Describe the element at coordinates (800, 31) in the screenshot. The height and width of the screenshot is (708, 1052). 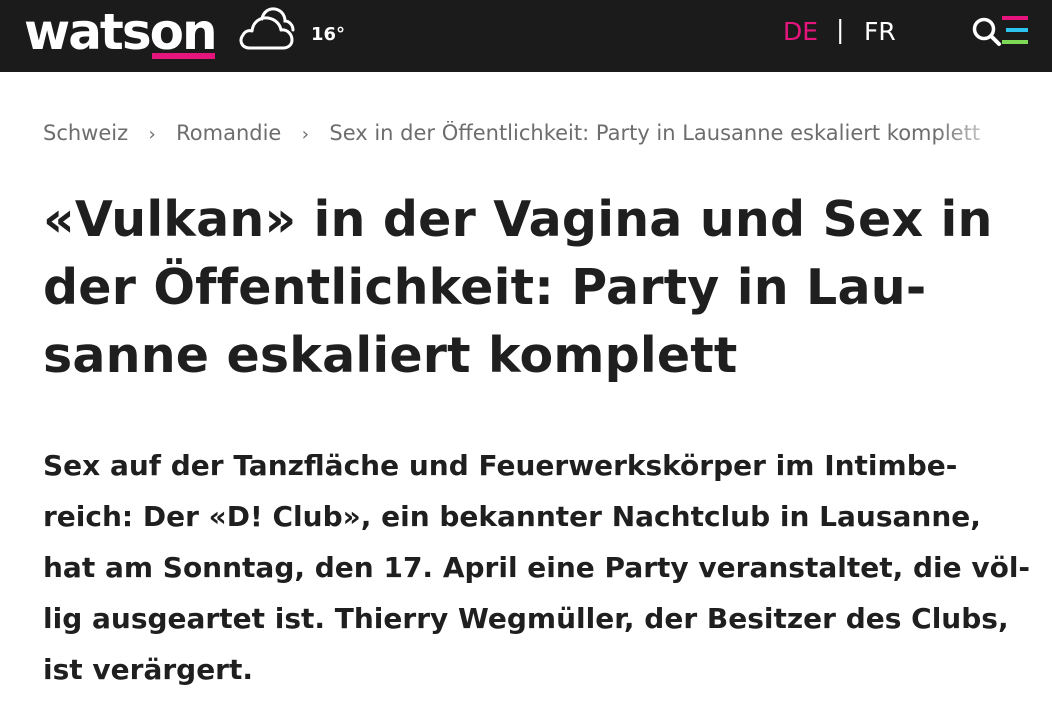
I see `language-de-link: DE` at that location.